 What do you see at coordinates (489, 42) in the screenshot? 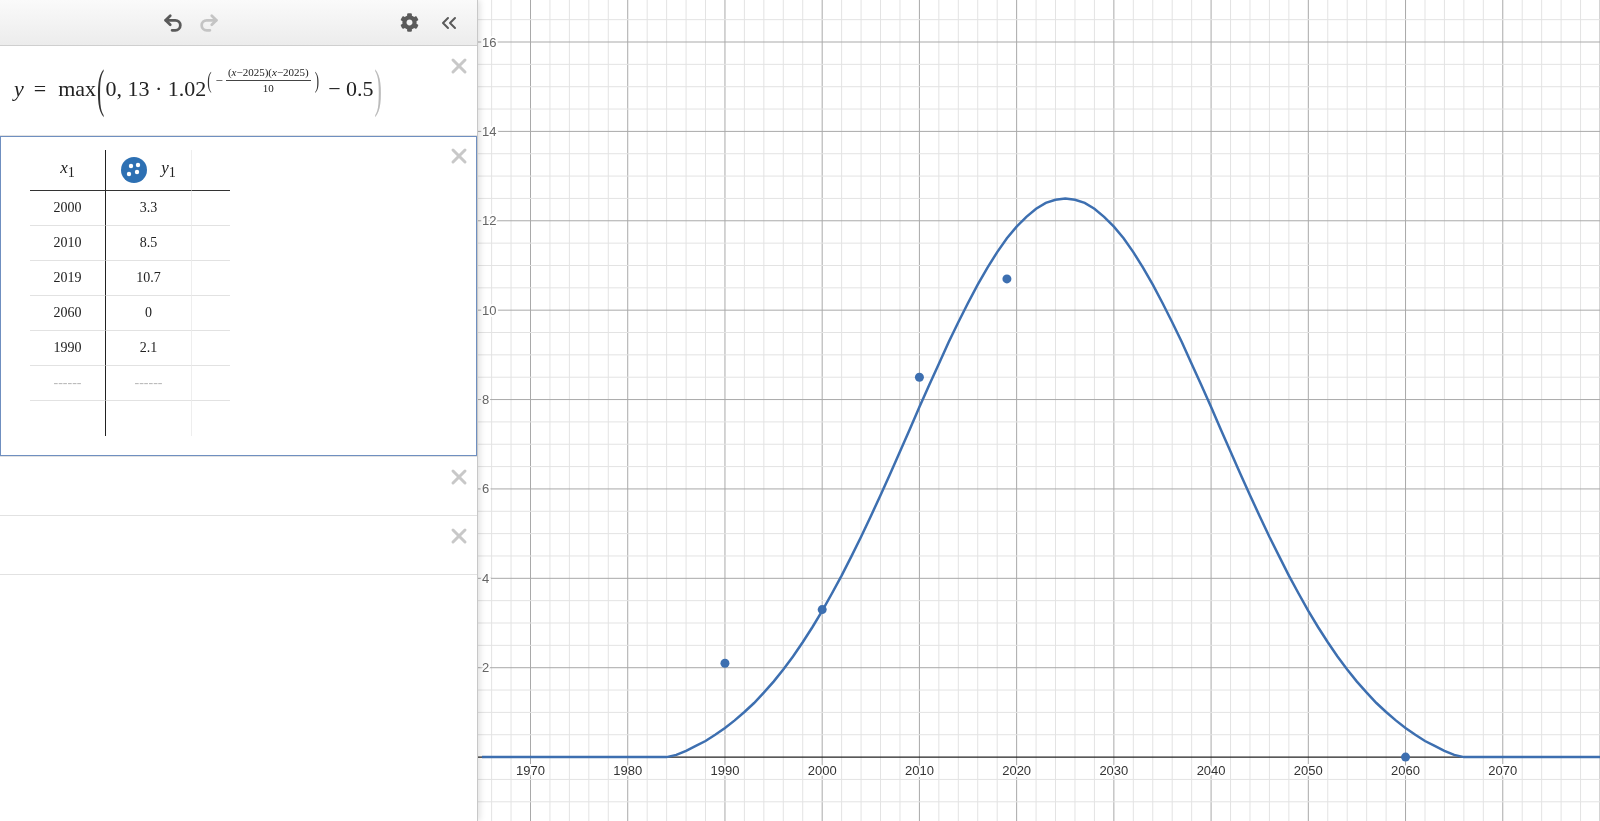
I see `axis-label: 16` at bounding box center [489, 42].